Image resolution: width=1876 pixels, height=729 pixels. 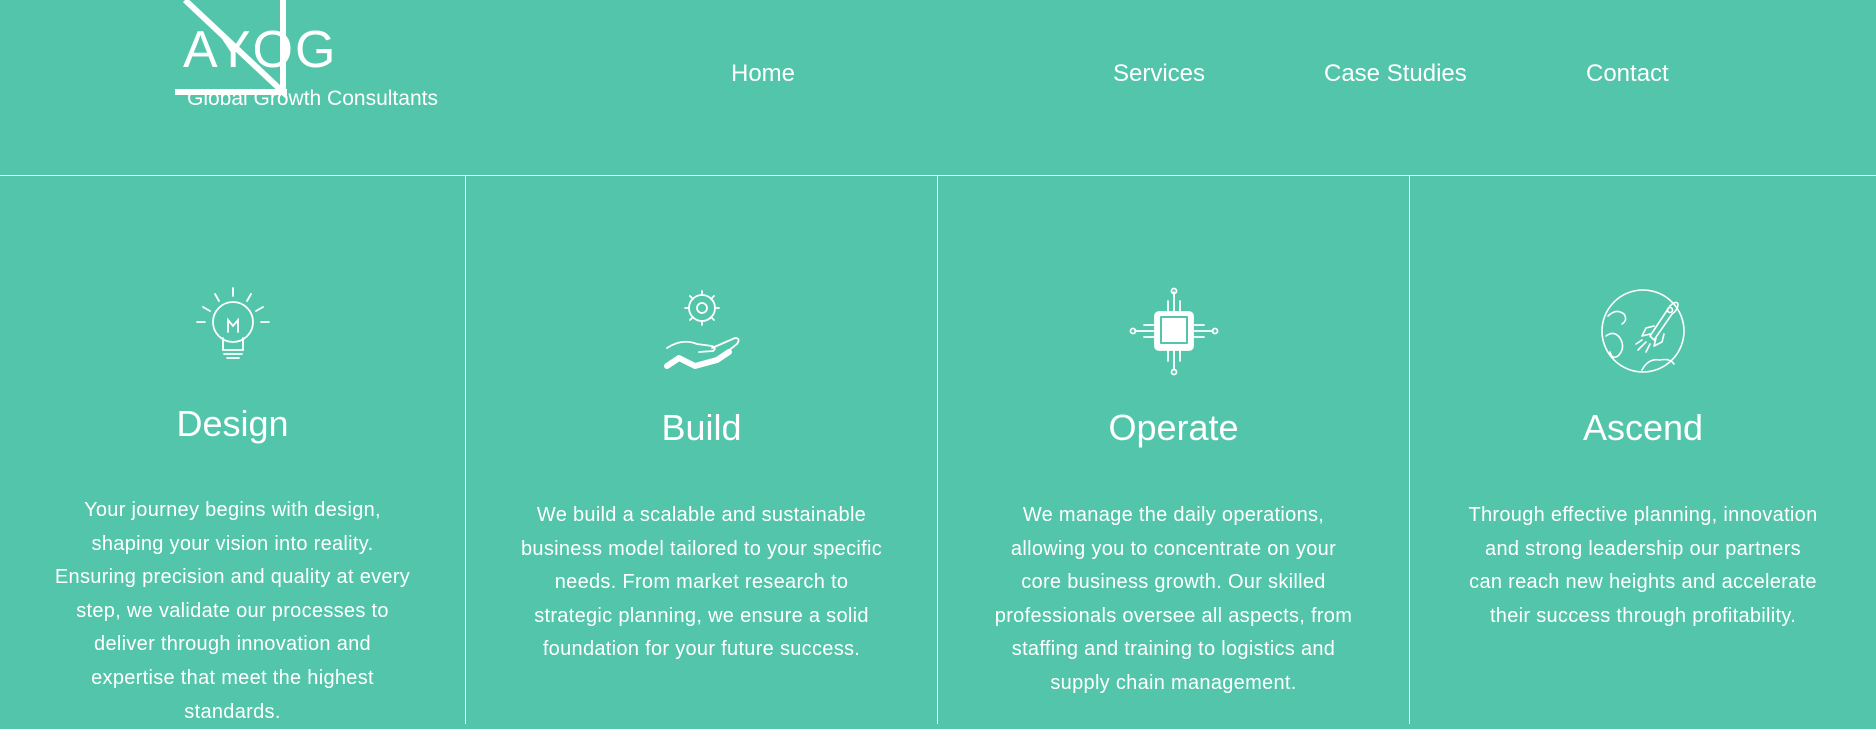 What do you see at coordinates (1174, 331) in the screenshot?
I see `microchip-icon` at bounding box center [1174, 331].